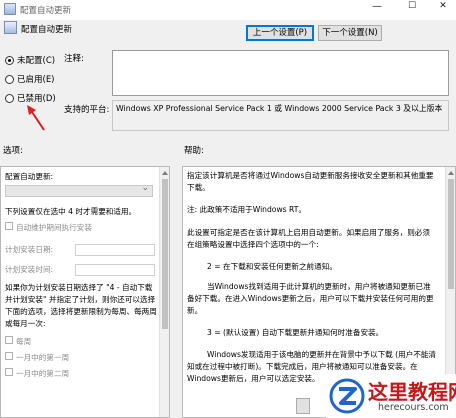 The height and width of the screenshot is (418, 456). I want to click on supported-label: 支持的平台:, so click(87, 110).